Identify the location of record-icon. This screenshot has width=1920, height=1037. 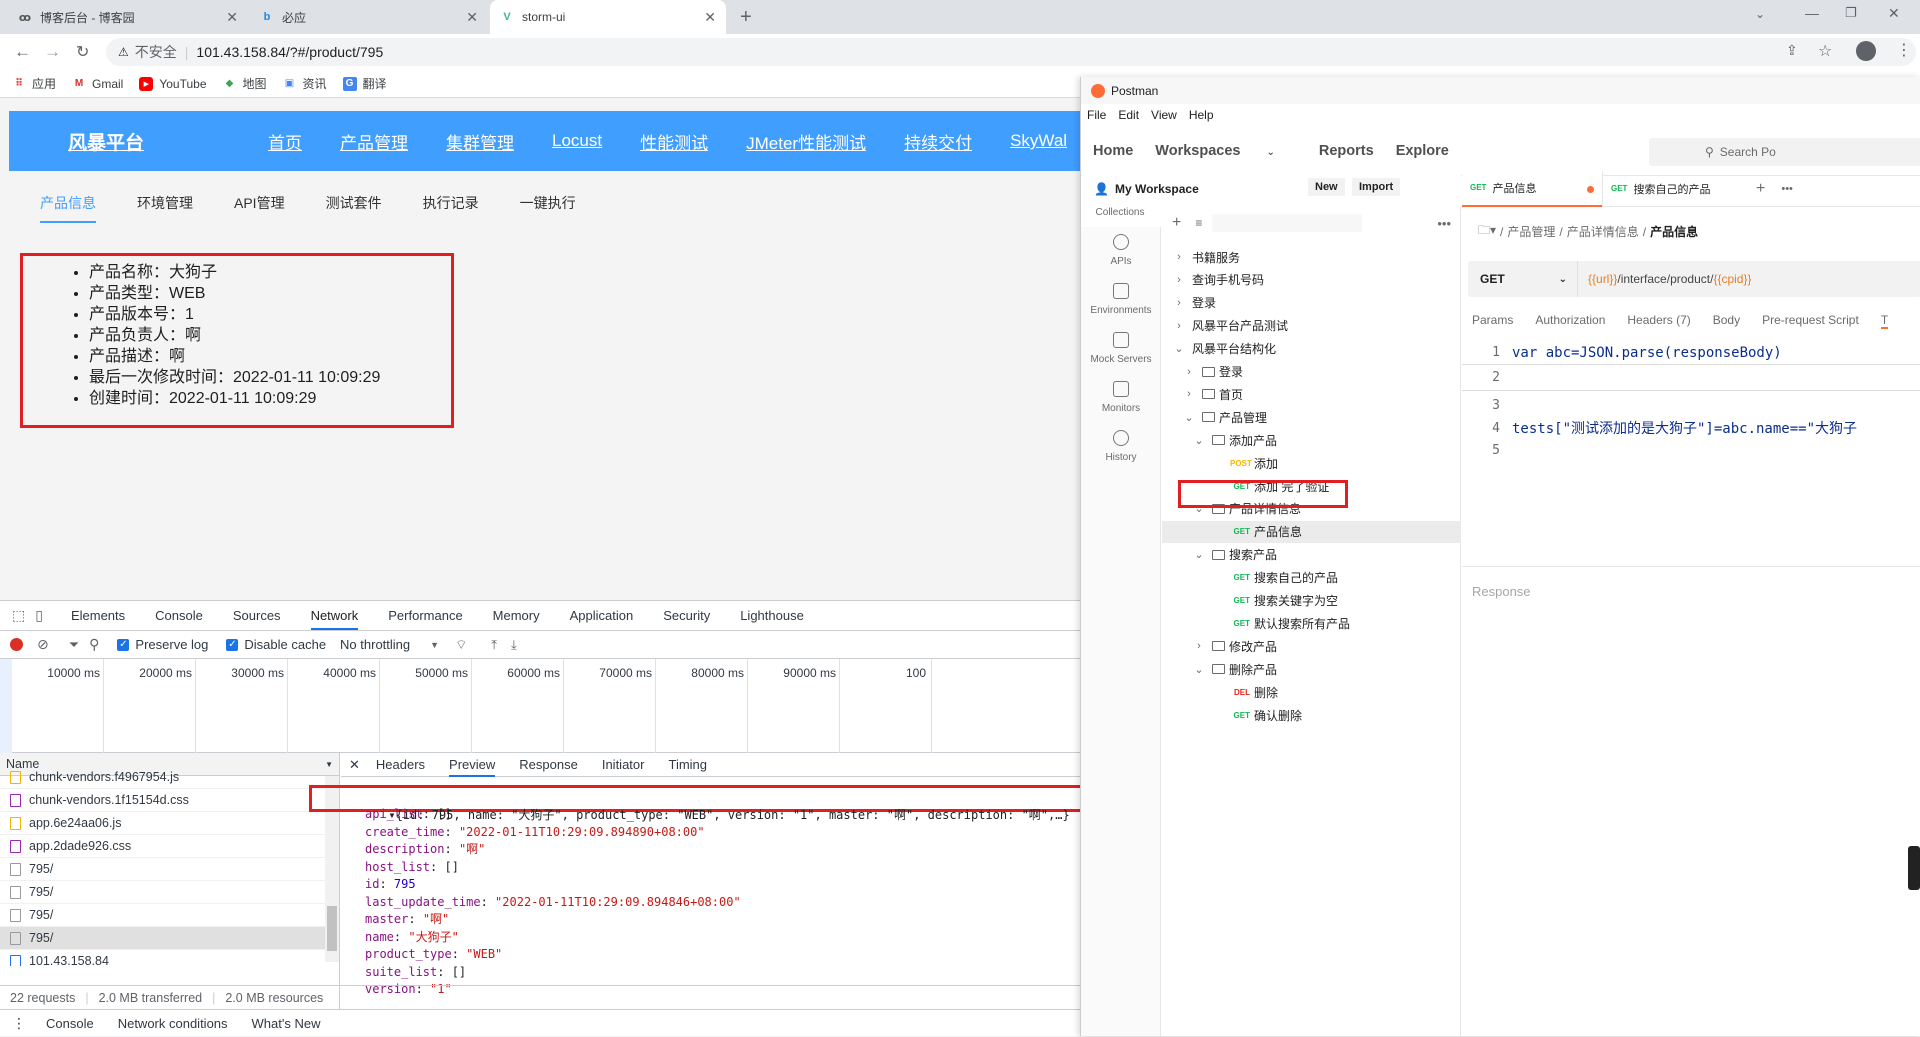
(16, 644).